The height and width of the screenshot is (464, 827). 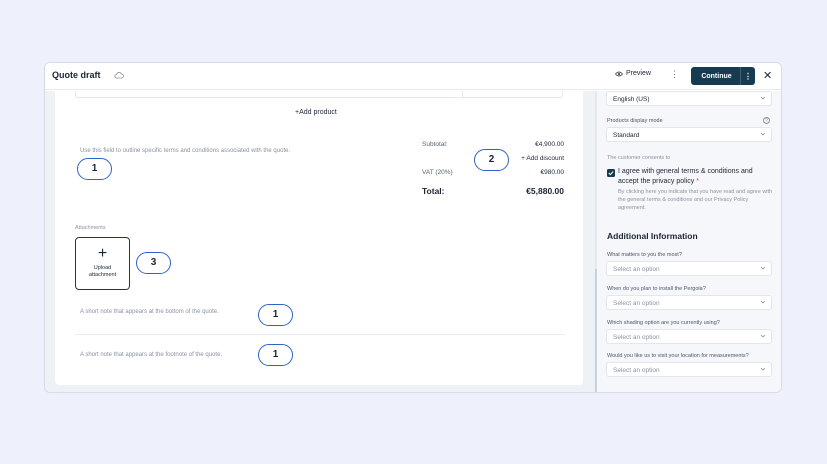 I want to click on continue-more-icon: ⋮, so click(x=748, y=76).